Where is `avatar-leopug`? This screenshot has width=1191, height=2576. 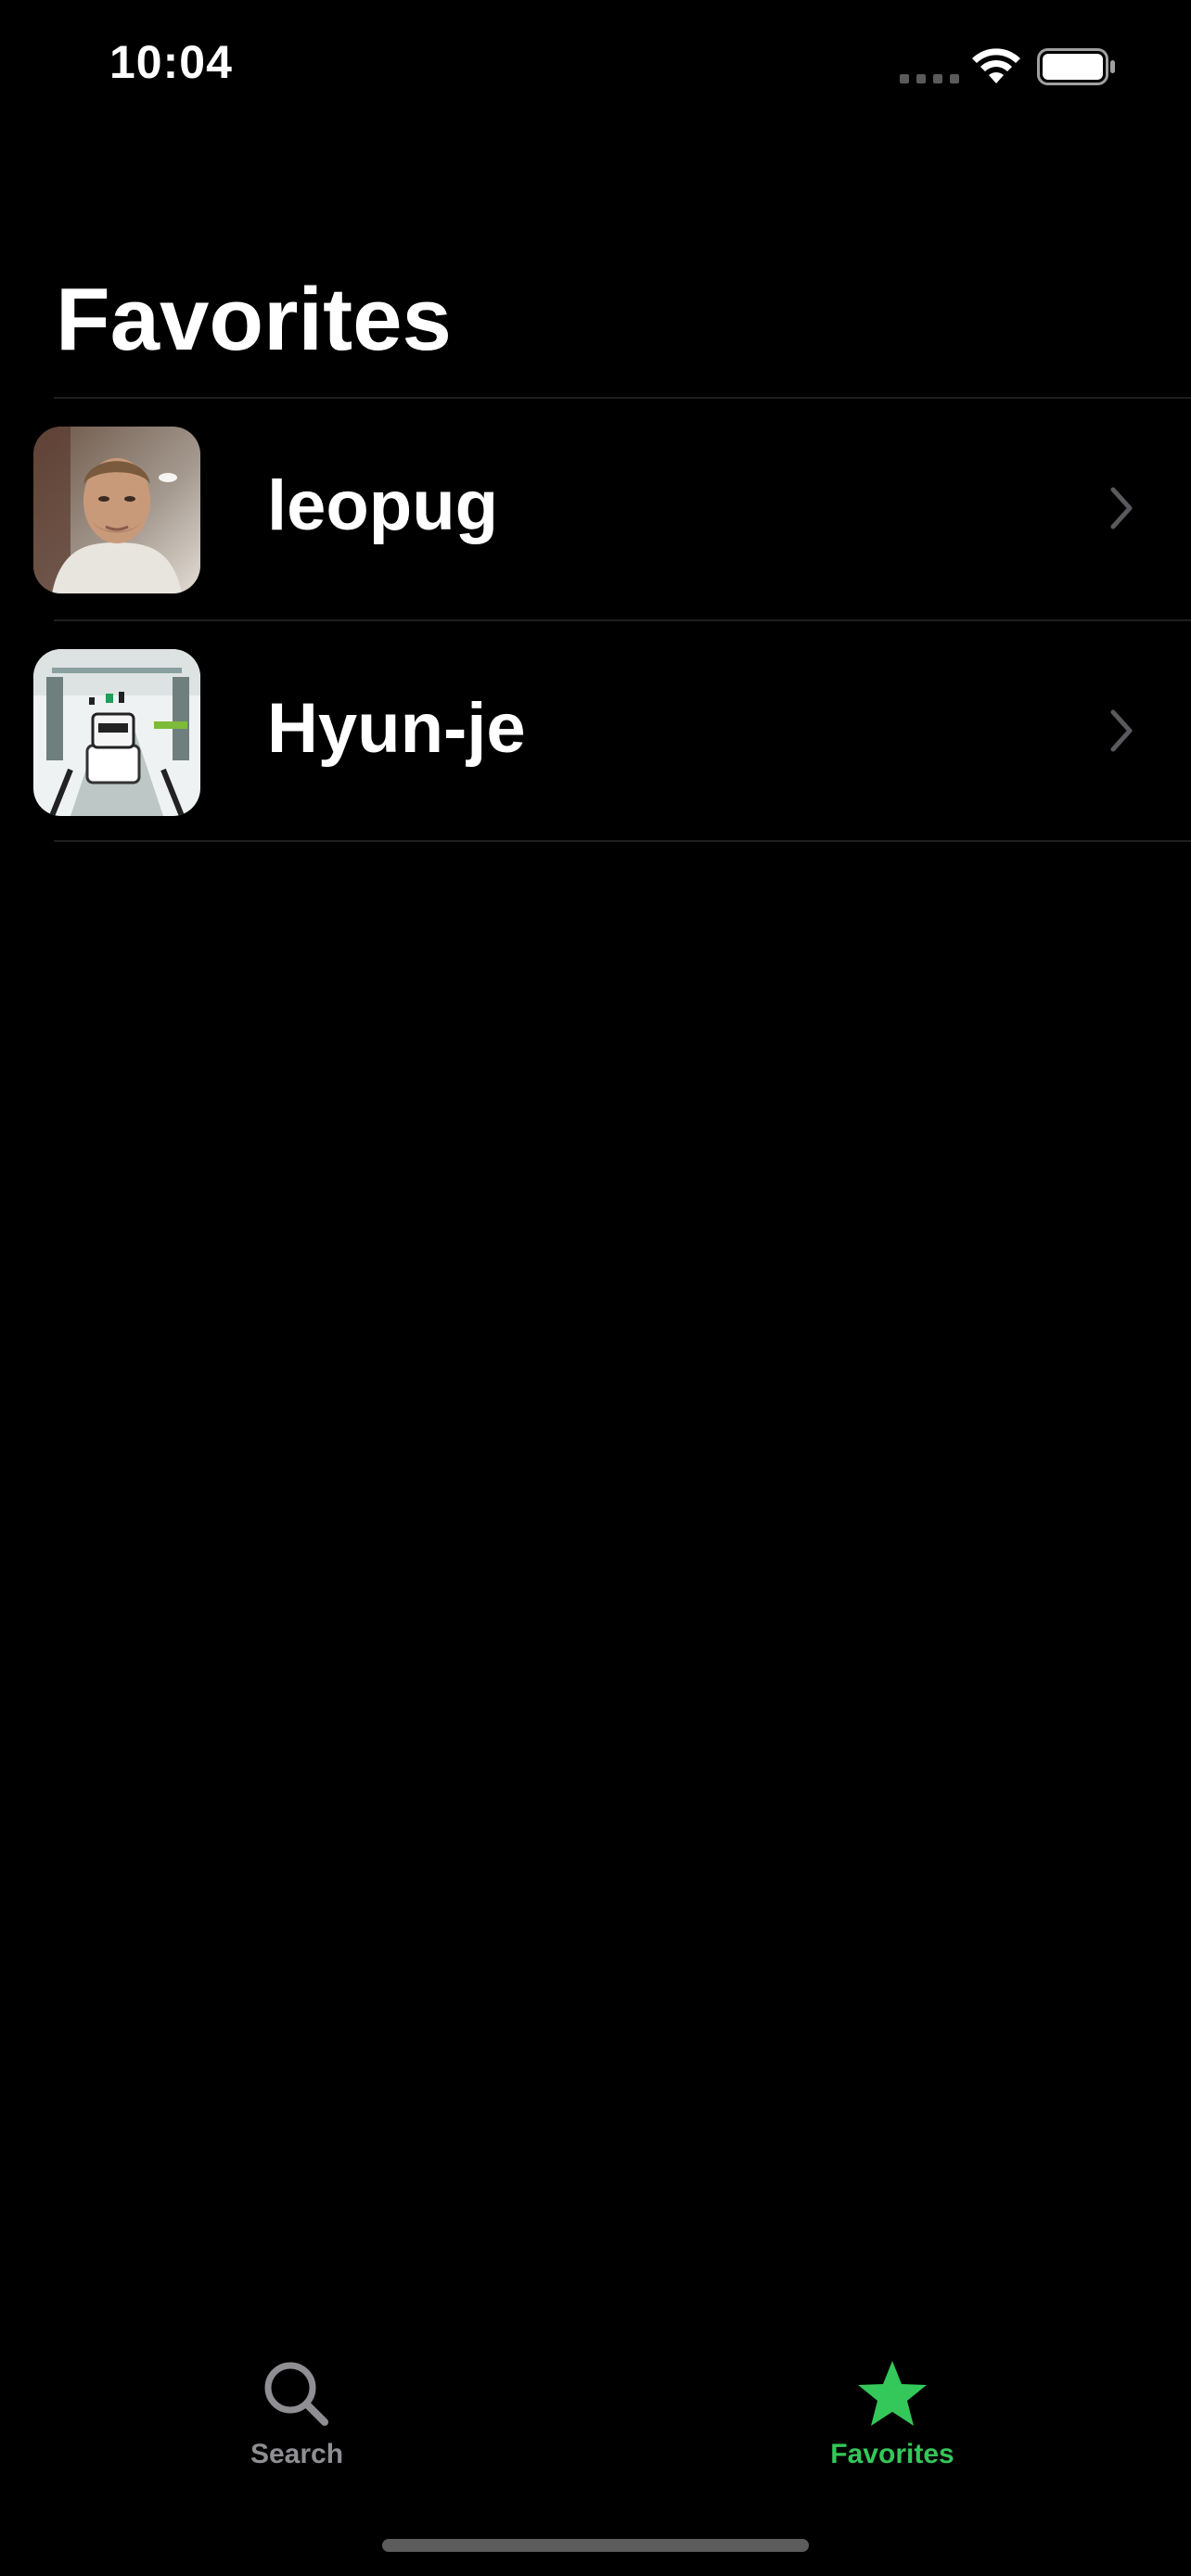 avatar-leopug is located at coordinates (116, 510).